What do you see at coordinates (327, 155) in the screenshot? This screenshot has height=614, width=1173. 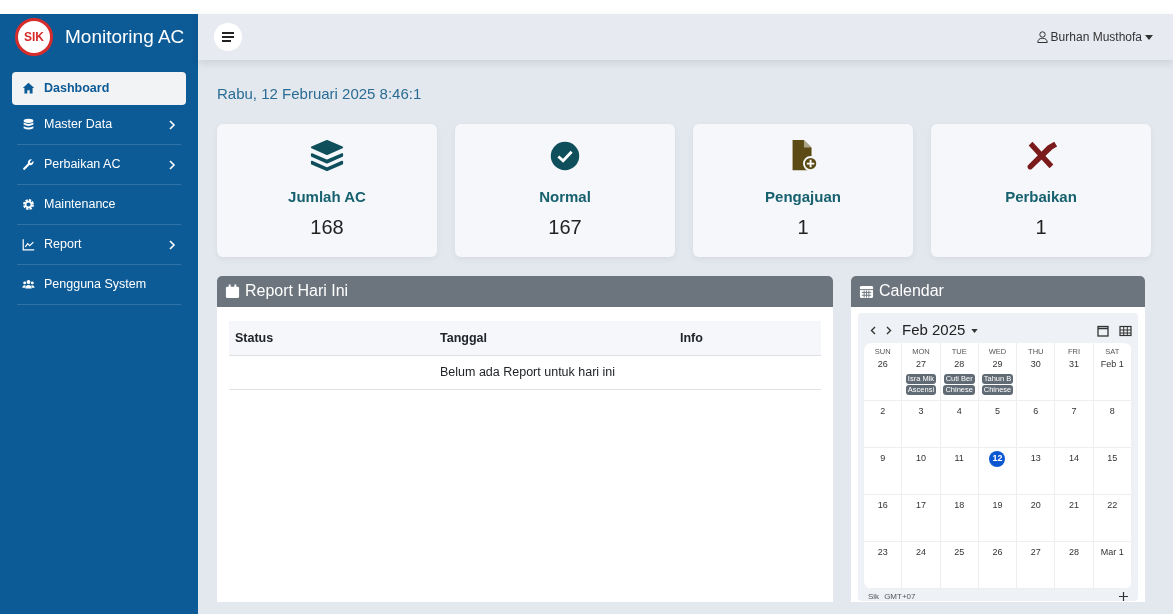 I see `layers-icon` at bounding box center [327, 155].